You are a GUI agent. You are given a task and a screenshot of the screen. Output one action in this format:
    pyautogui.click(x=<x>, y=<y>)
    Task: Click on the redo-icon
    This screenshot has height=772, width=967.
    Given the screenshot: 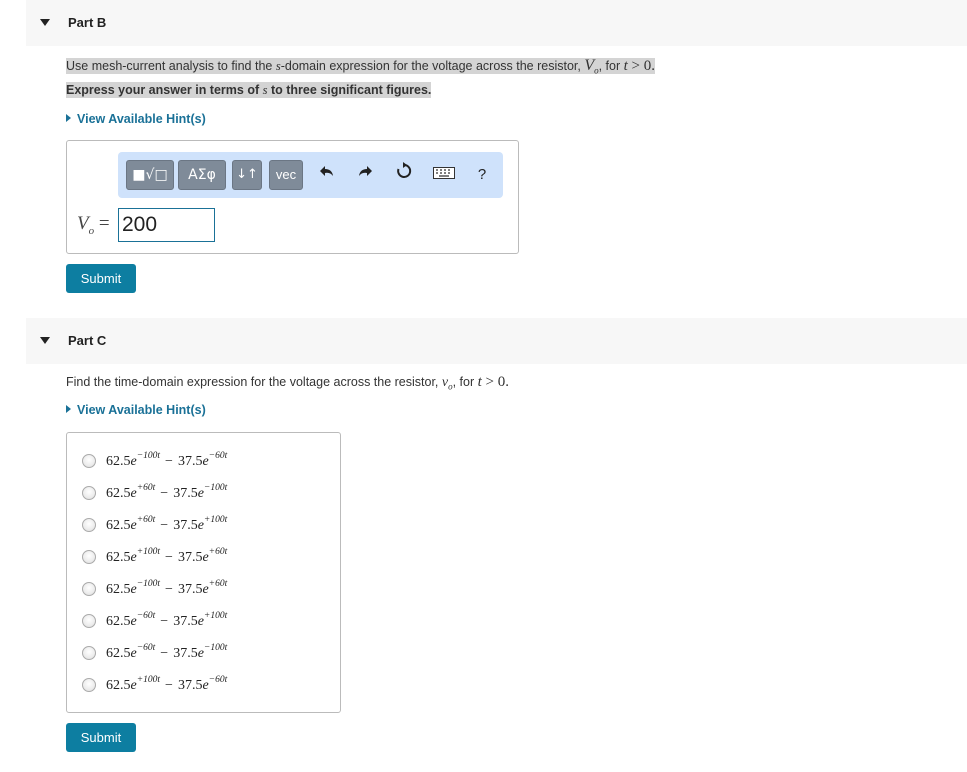 What is the action you would take?
    pyautogui.click(x=365, y=175)
    